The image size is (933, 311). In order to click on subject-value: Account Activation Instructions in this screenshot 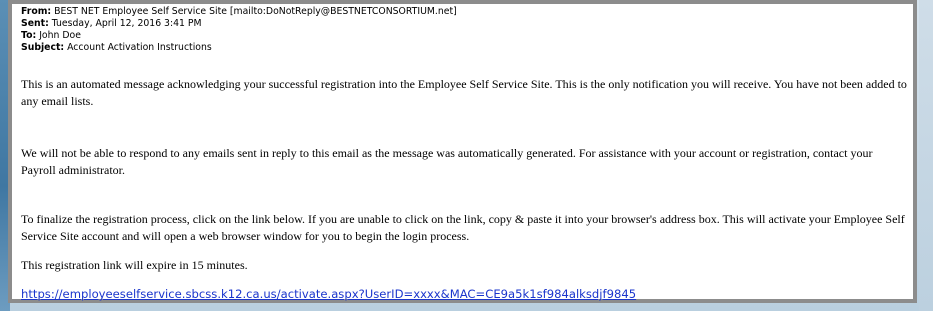, I will do `click(139, 47)`.